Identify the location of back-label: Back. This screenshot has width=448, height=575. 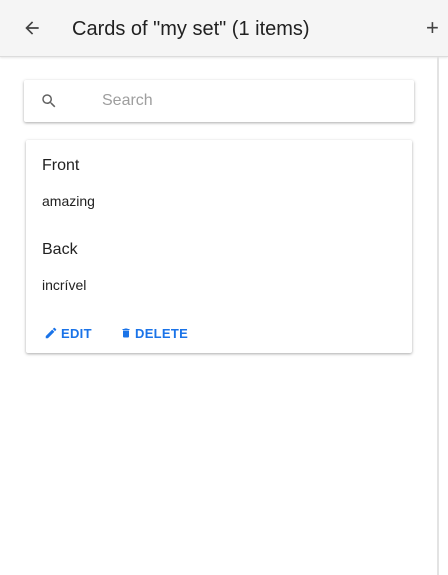
(60, 249).